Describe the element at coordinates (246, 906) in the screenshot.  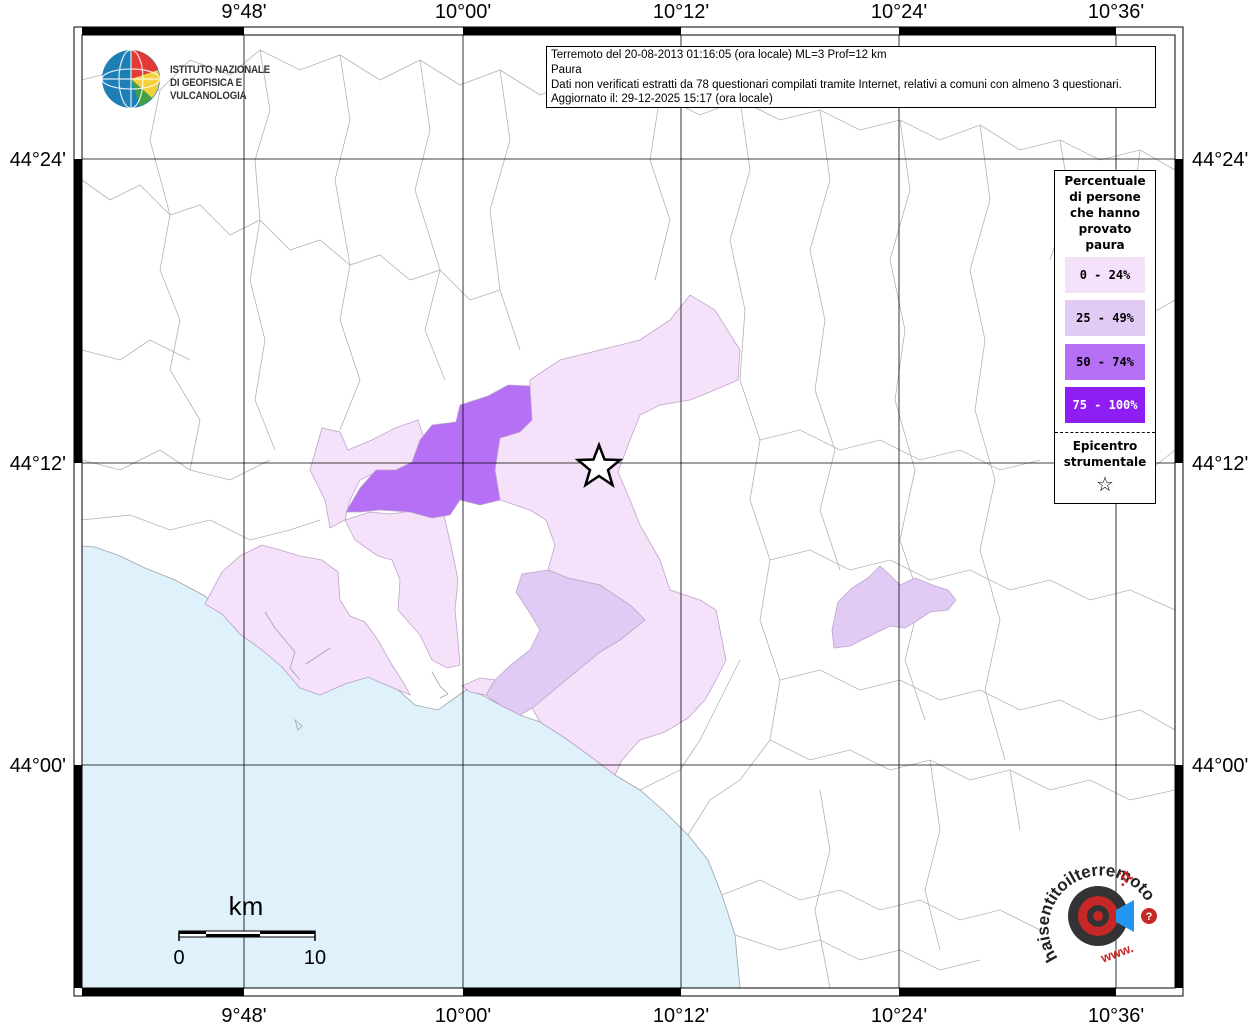
I see `scale-unit: km` at that location.